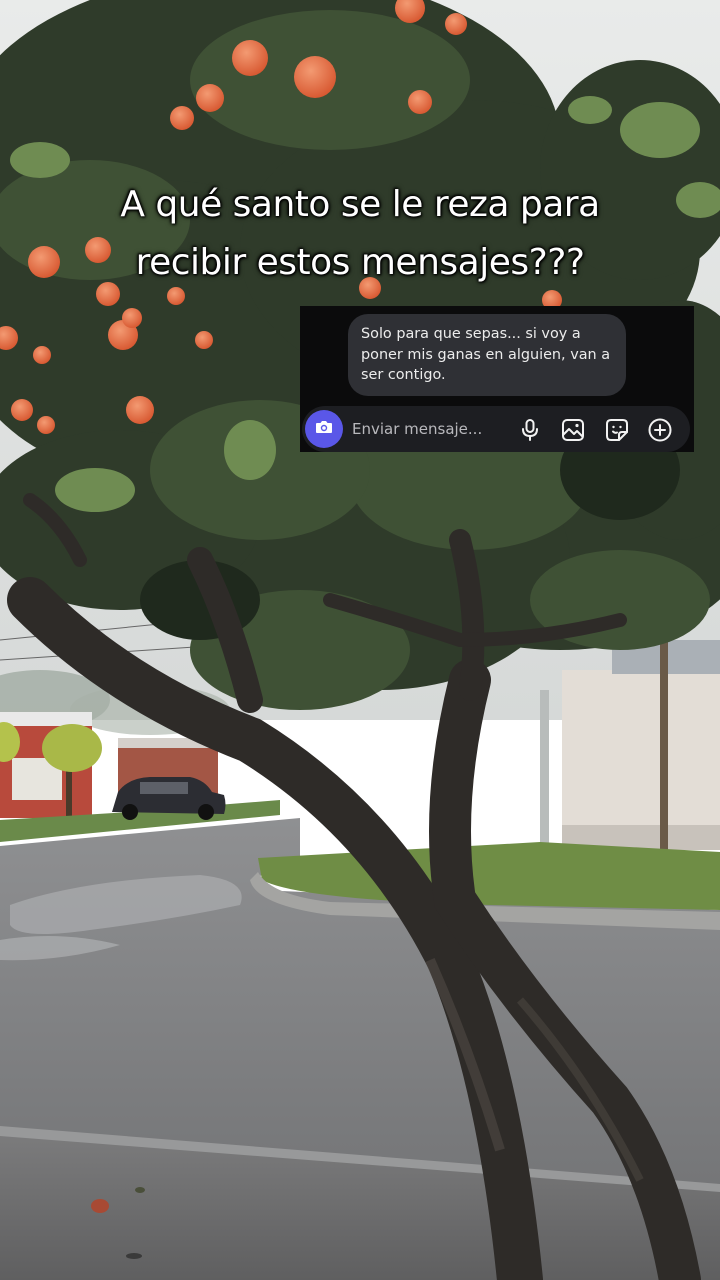 The width and height of the screenshot is (720, 1280). I want to click on microphone-button, so click(530, 430).